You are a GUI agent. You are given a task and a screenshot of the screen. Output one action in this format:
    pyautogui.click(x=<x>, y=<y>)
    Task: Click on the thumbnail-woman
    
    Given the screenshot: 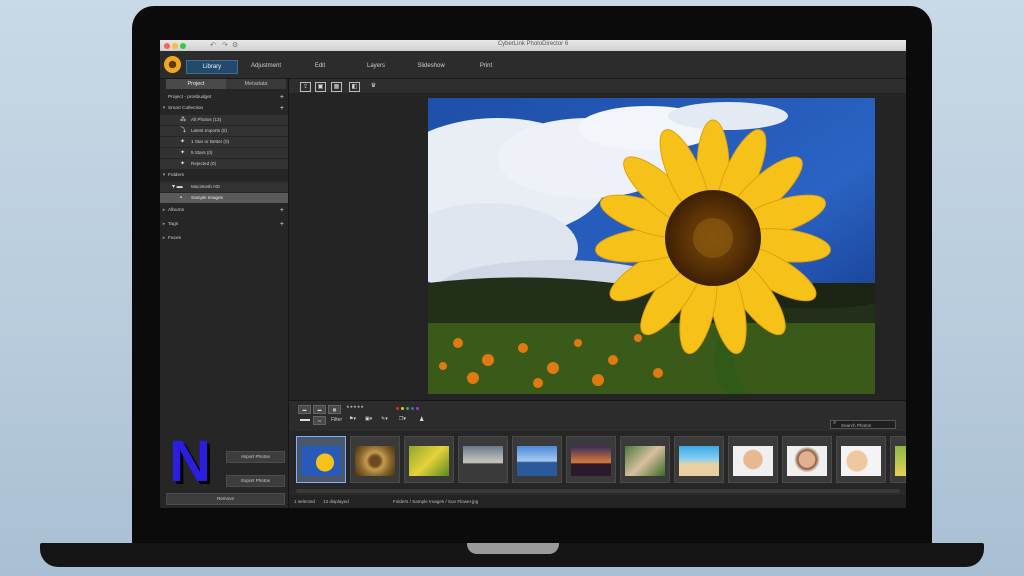 What is the action you would take?
    pyautogui.click(x=753, y=459)
    